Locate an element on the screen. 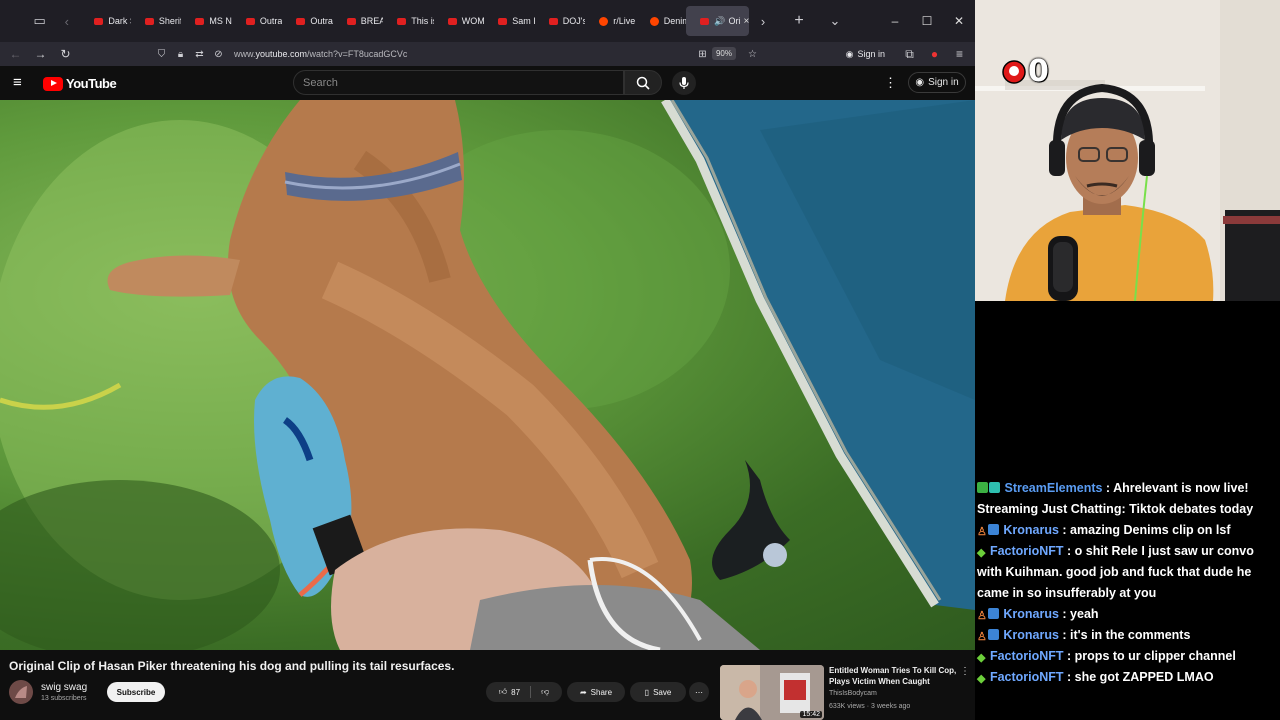 This screenshot has width=1280, height=720. subscriber-count: 13 subscribers is located at coordinates (64, 698).